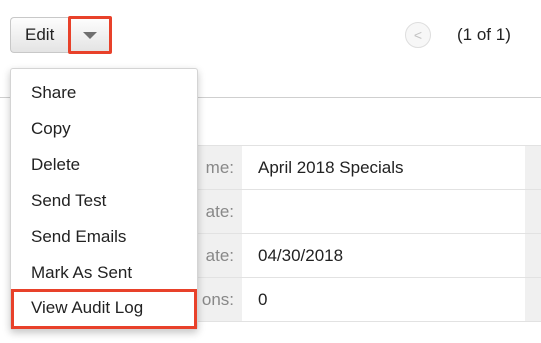 Image resolution: width=541 pixels, height=343 pixels. Describe the element at coordinates (263, 299) in the screenshot. I see `field-value: 0` at that location.